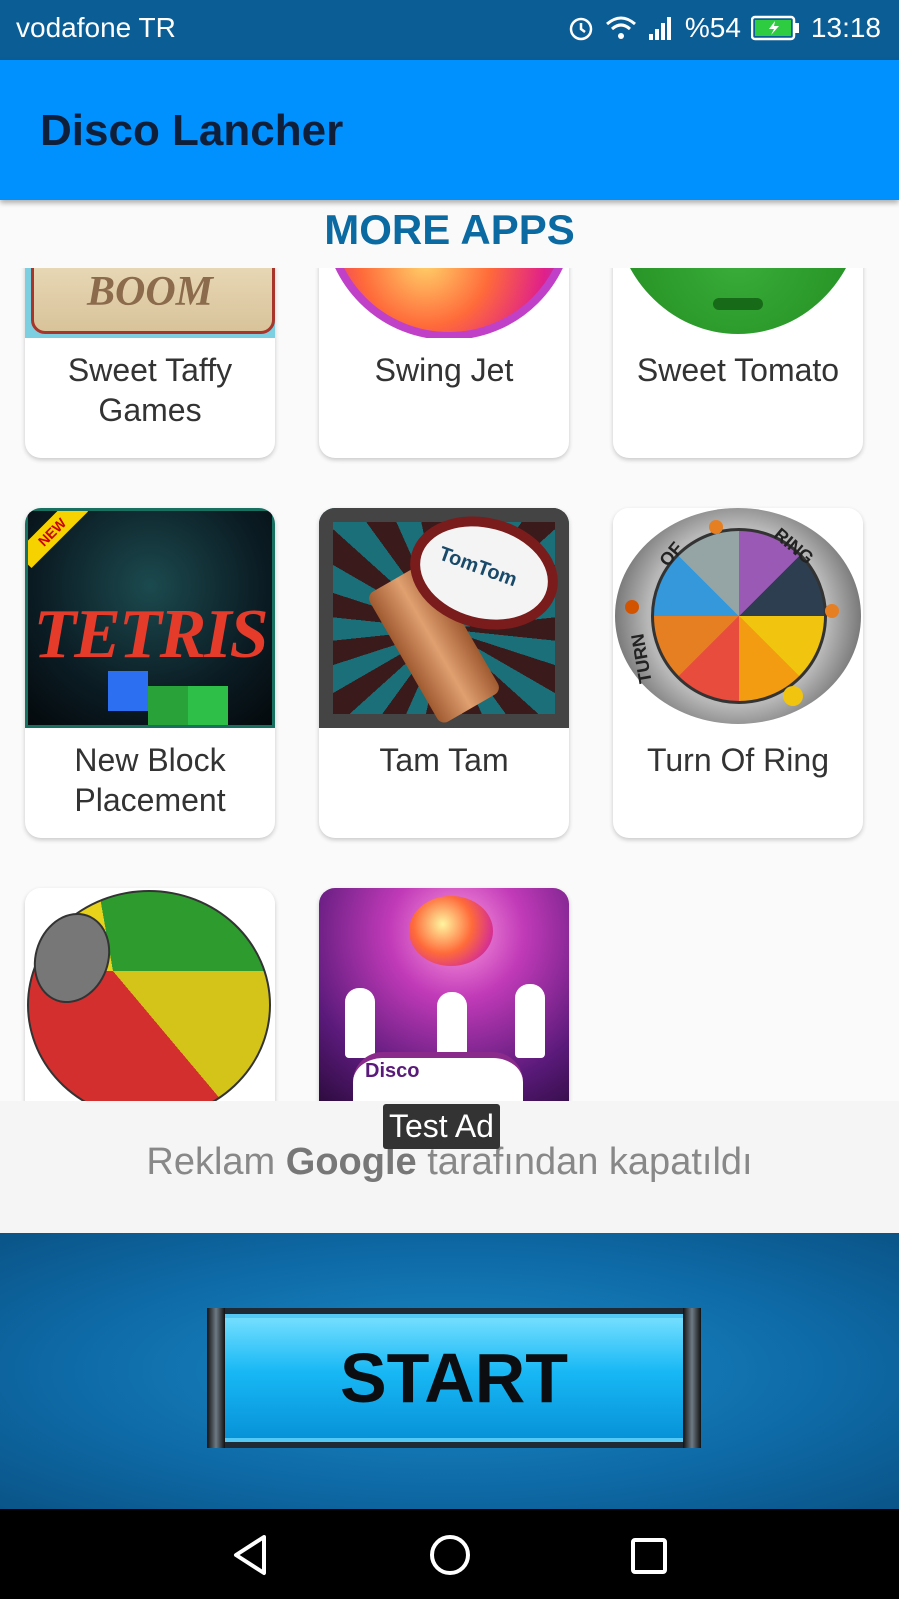 The height and width of the screenshot is (1599, 899). What do you see at coordinates (444, 370) in the screenshot?
I see `app-label: Swing Jet` at bounding box center [444, 370].